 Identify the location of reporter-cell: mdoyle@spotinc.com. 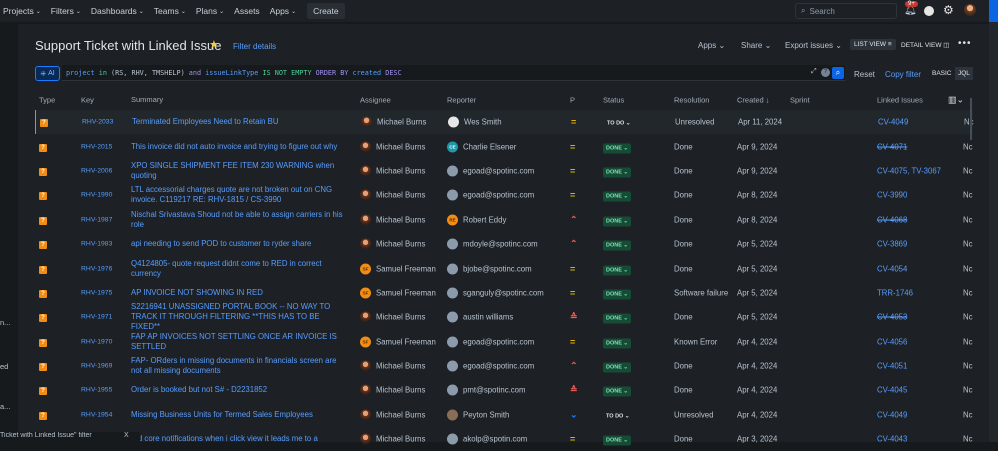
(492, 244).